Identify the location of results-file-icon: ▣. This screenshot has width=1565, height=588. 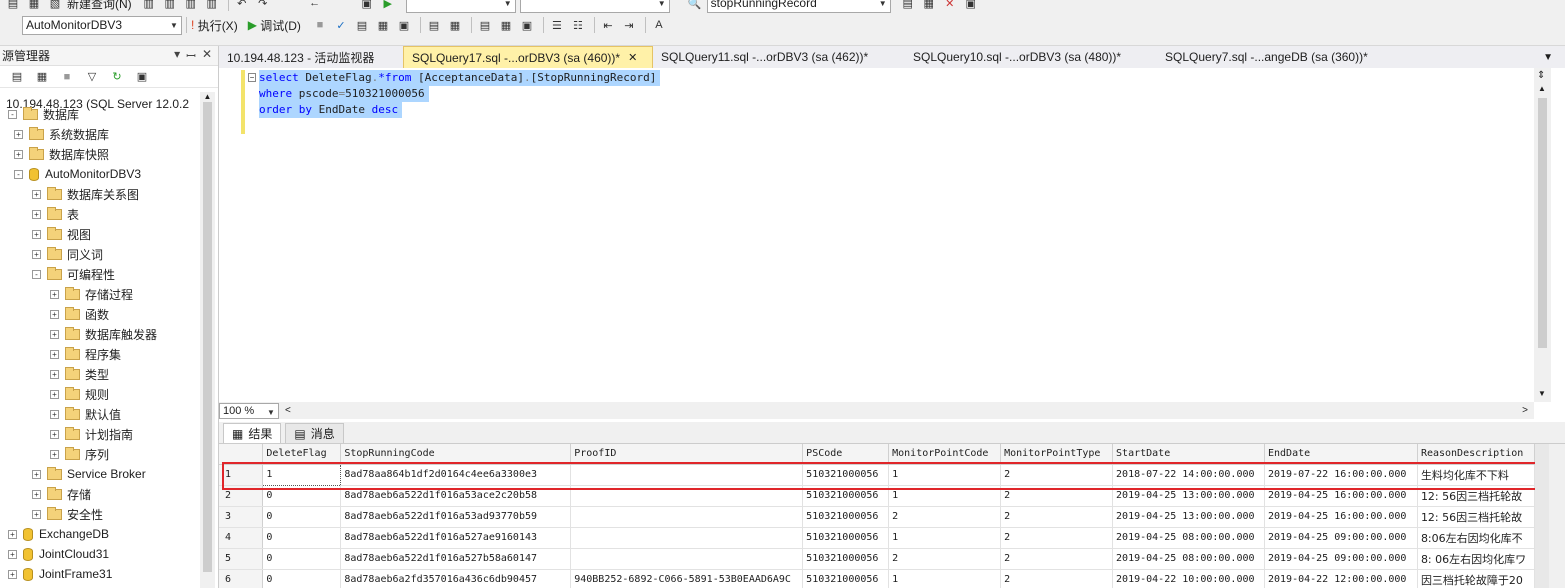
(527, 25).